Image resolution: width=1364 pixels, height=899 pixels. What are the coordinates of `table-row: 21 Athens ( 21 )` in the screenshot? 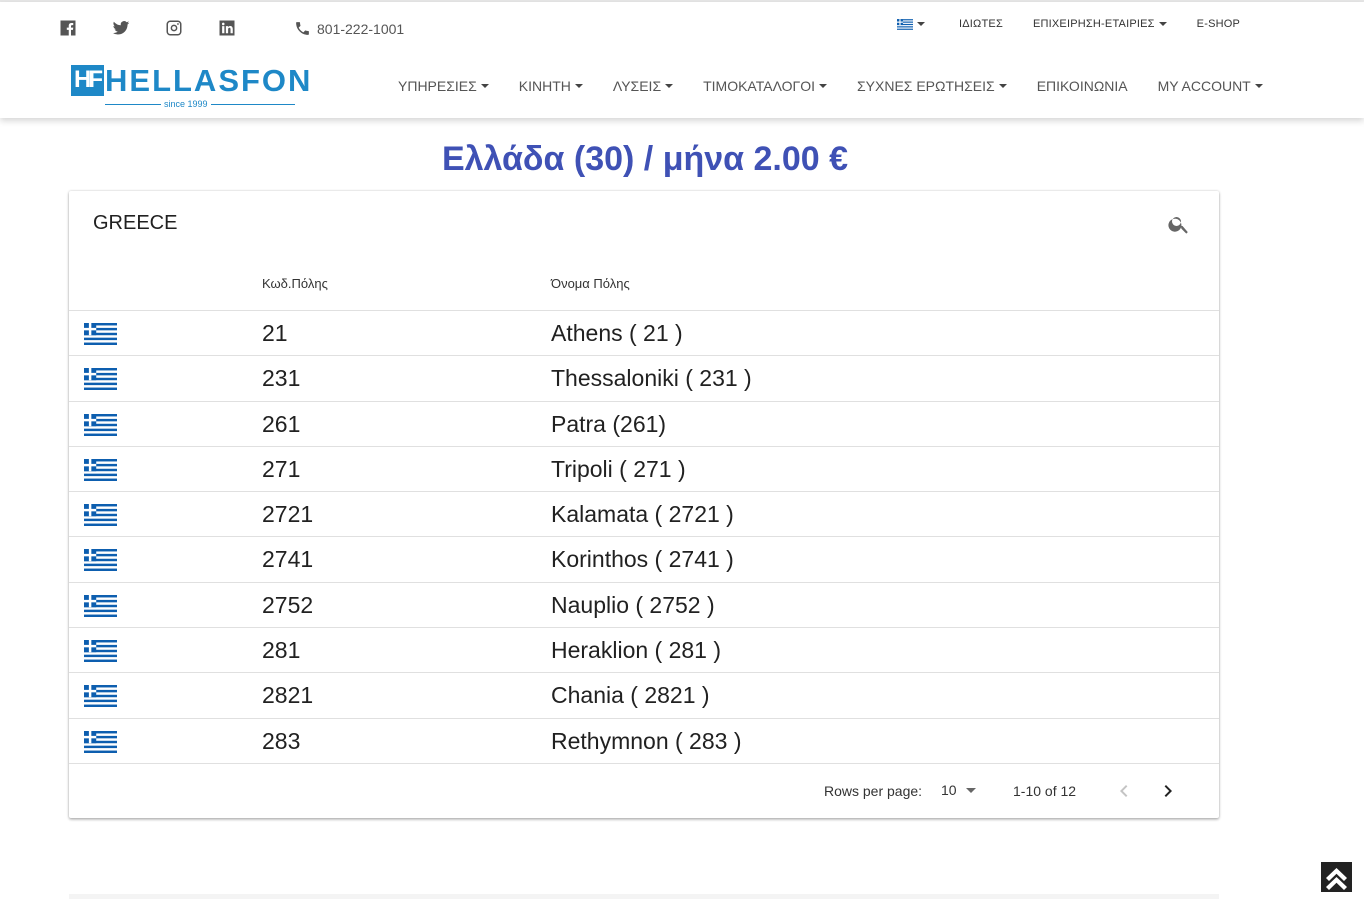 It's located at (644, 334).